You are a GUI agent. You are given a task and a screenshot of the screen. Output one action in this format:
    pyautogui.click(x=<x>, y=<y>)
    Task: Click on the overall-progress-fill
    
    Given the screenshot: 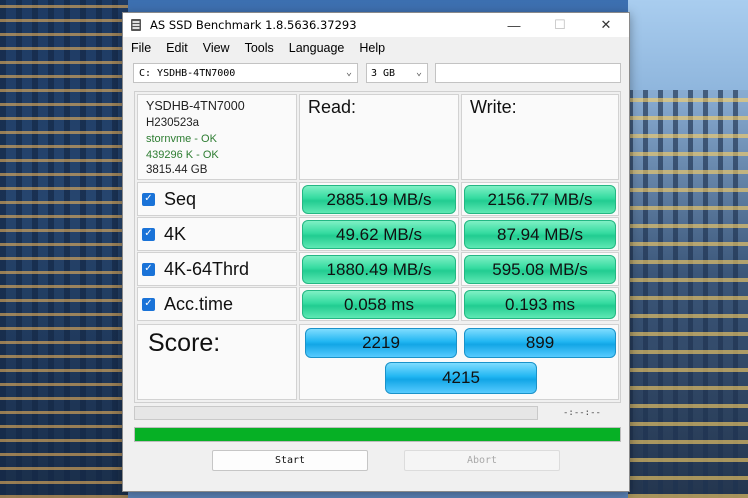 What is the action you would take?
    pyautogui.click(x=377, y=434)
    